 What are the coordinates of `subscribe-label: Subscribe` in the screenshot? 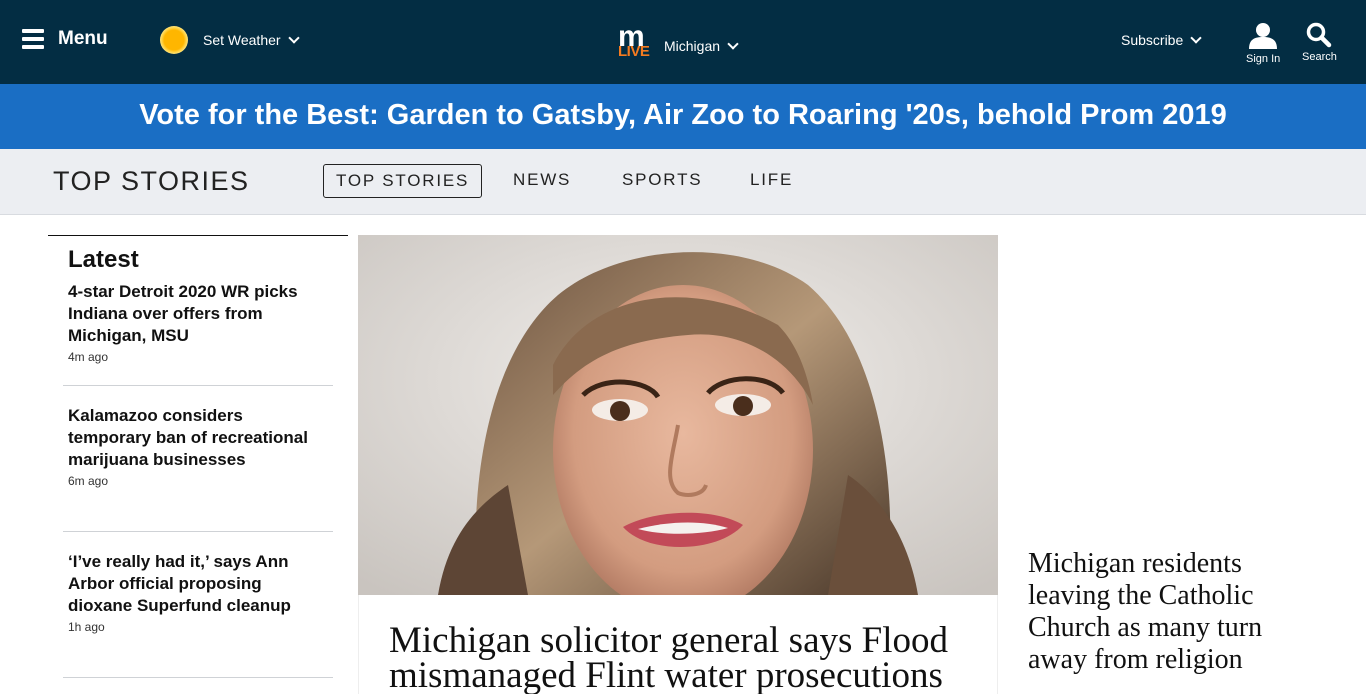 It's located at (1152, 40).